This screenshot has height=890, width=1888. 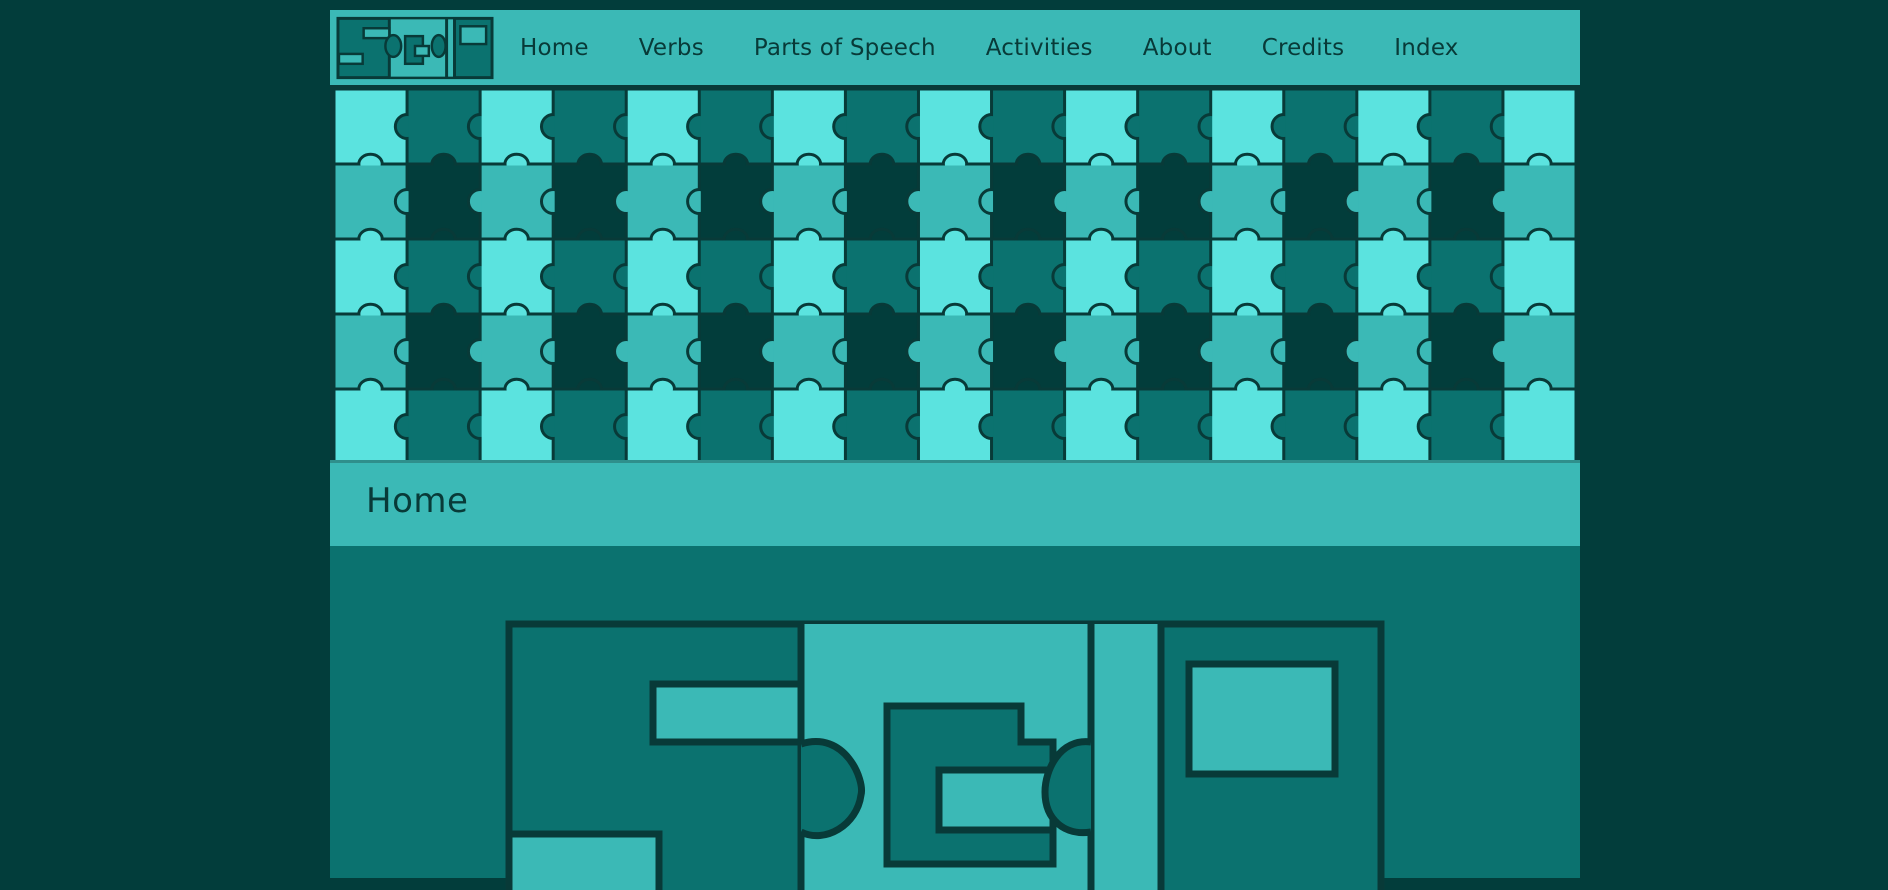 What do you see at coordinates (955, 503) in the screenshot?
I see `page-title-bar: Home` at bounding box center [955, 503].